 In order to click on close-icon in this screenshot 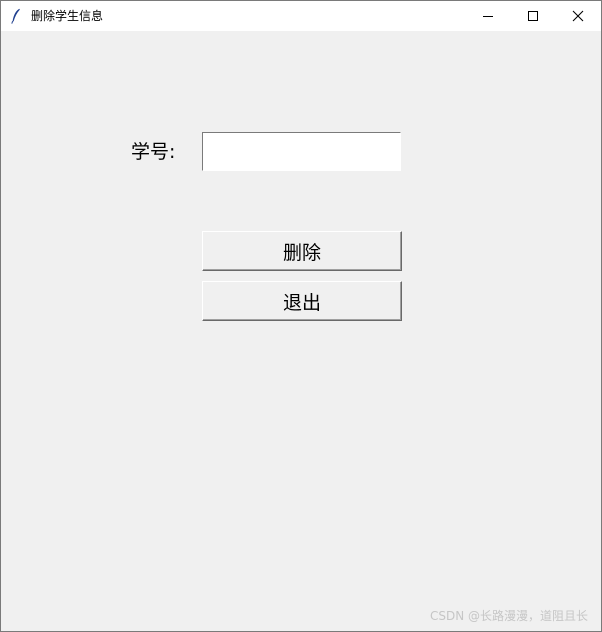, I will do `click(578, 16)`.